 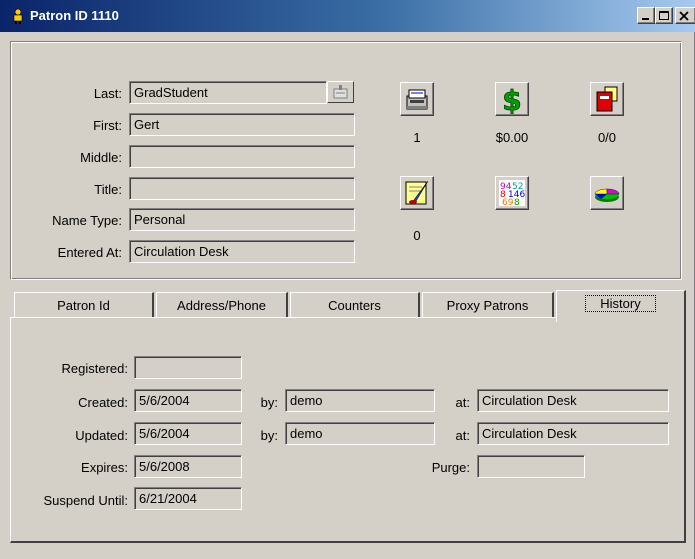 I want to click on tab-patron-id: Patron Id, so click(x=84, y=305).